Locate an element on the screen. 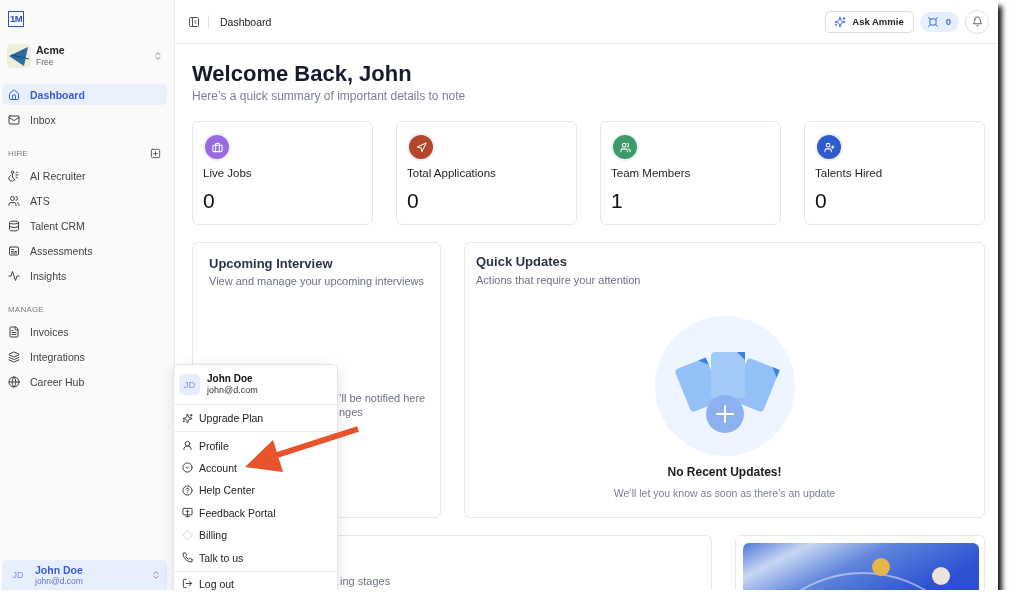 The image size is (1017, 608). nav-item: Invoices is located at coordinates (84, 331).